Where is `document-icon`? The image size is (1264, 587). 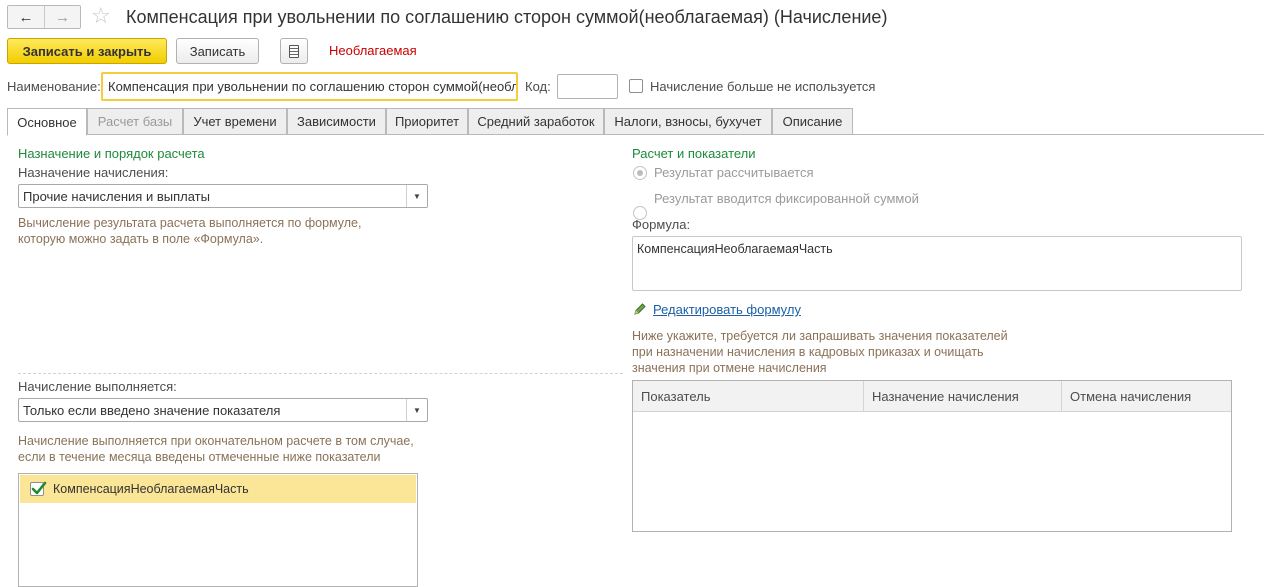
document-icon is located at coordinates (294, 51).